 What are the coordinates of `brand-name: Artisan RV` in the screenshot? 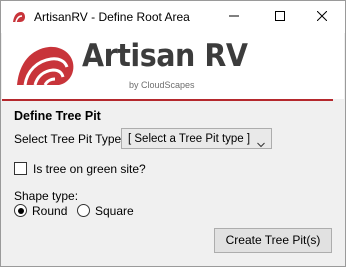 It's located at (165, 56).